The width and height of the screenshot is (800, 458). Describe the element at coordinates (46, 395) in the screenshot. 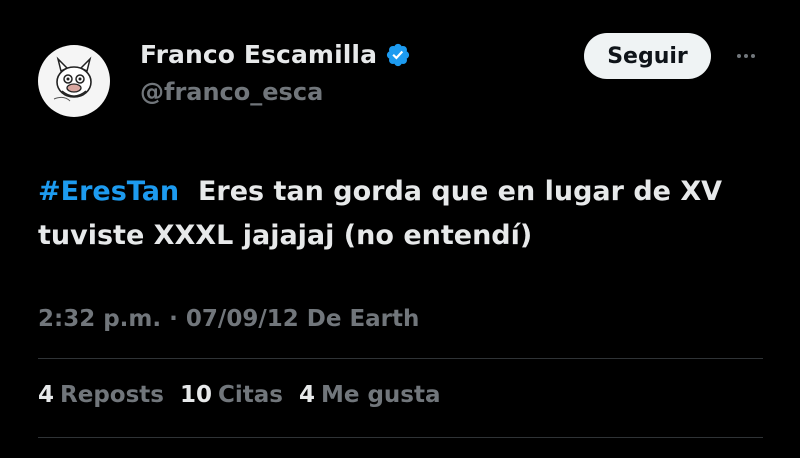

I see `reposts-count: 4` at that location.